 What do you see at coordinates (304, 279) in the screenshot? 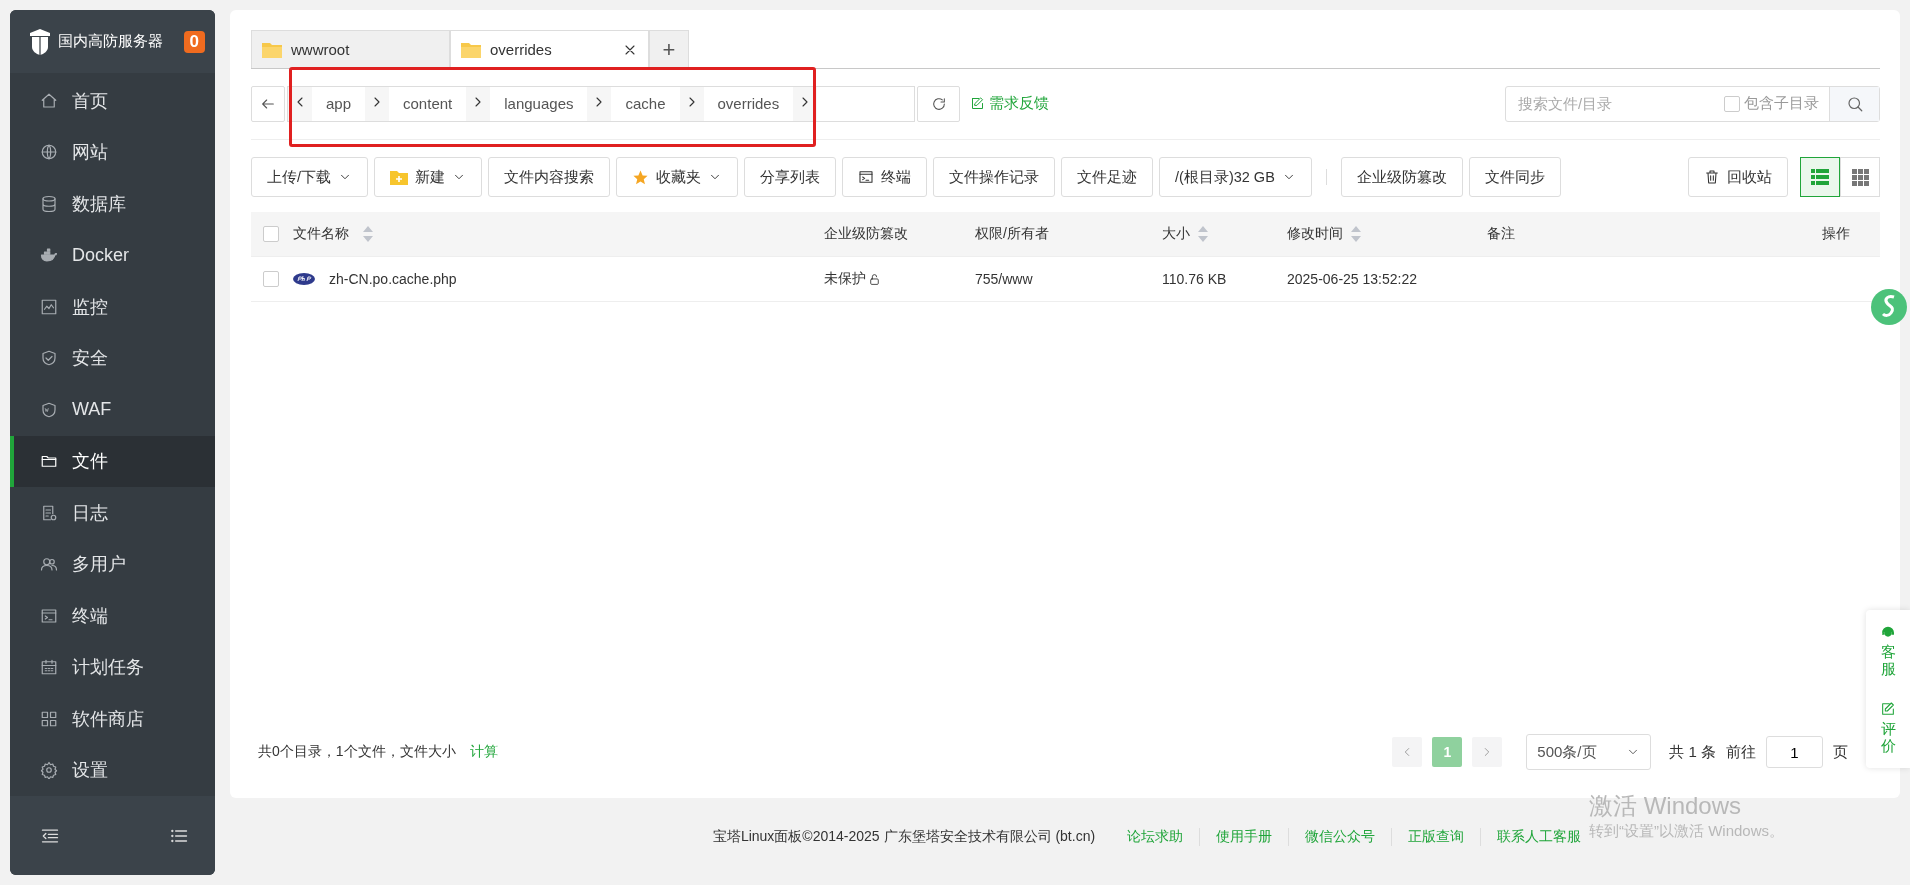
I see `php-file-icon` at bounding box center [304, 279].